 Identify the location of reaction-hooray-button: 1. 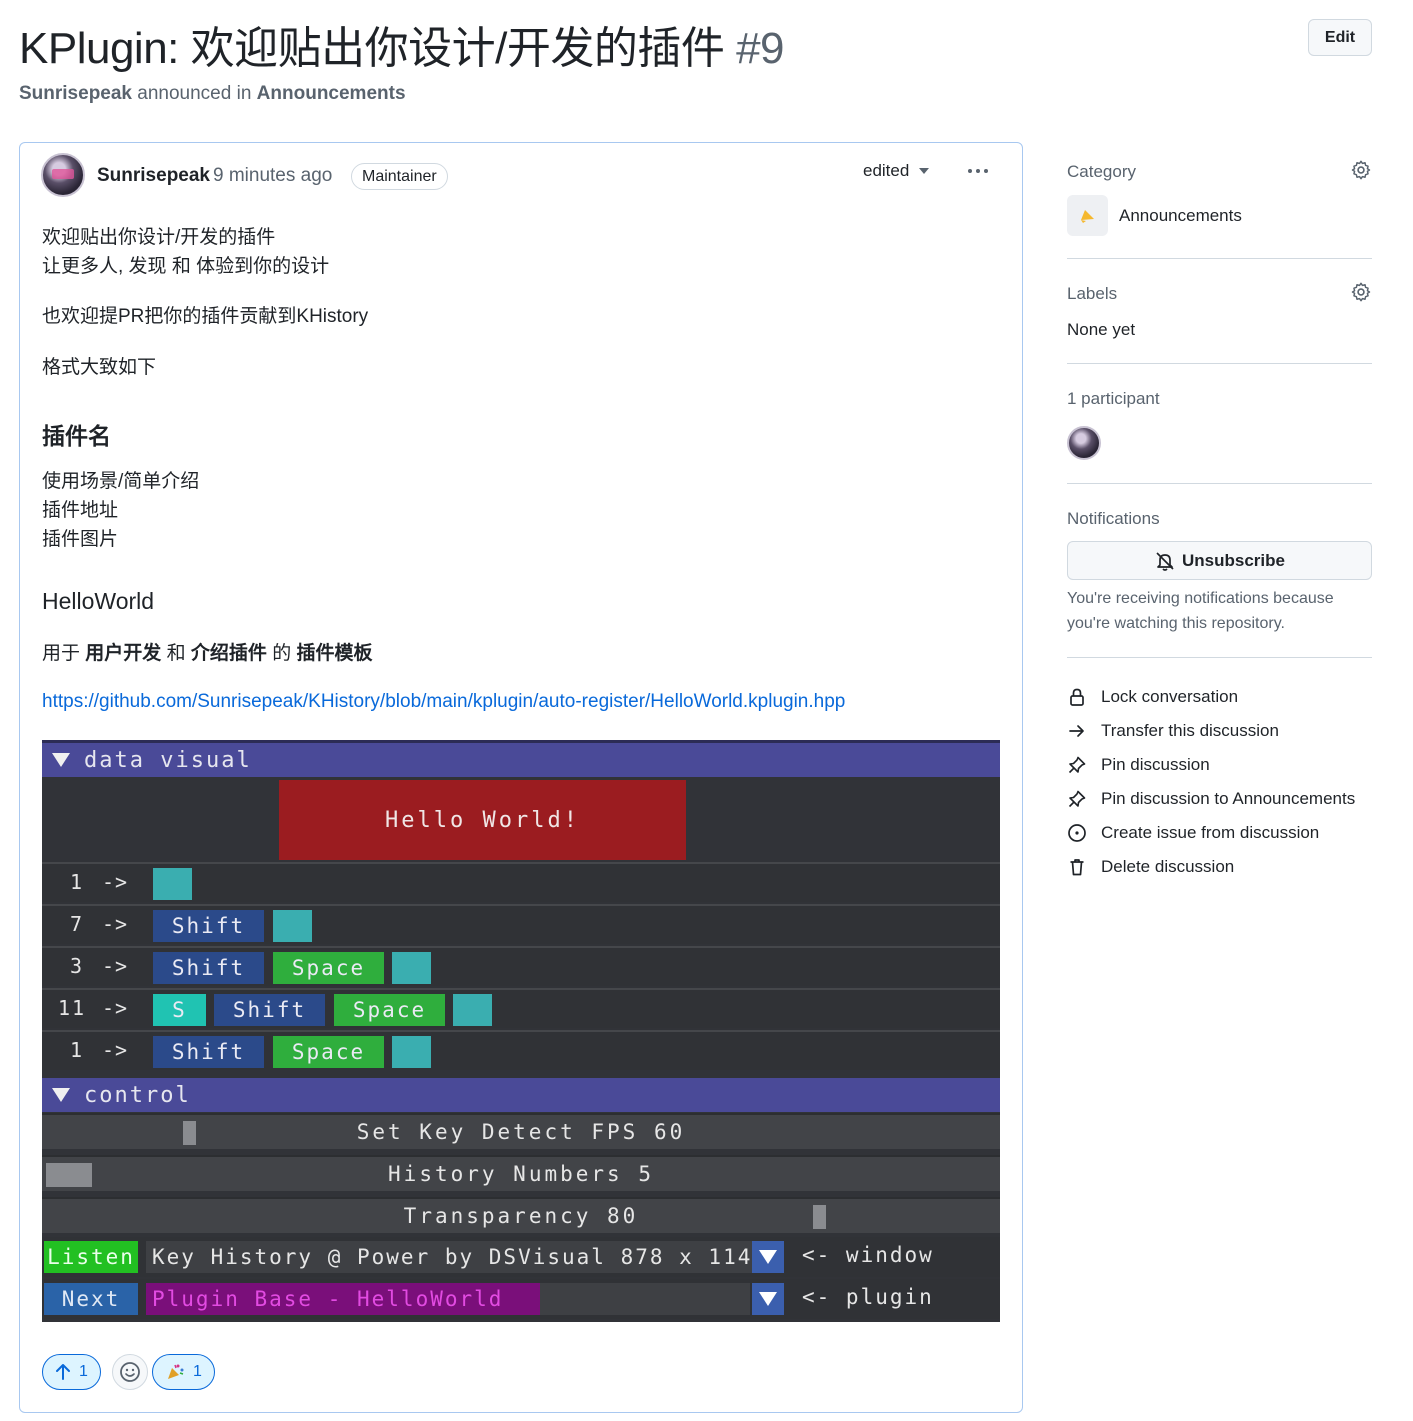
(183, 1372).